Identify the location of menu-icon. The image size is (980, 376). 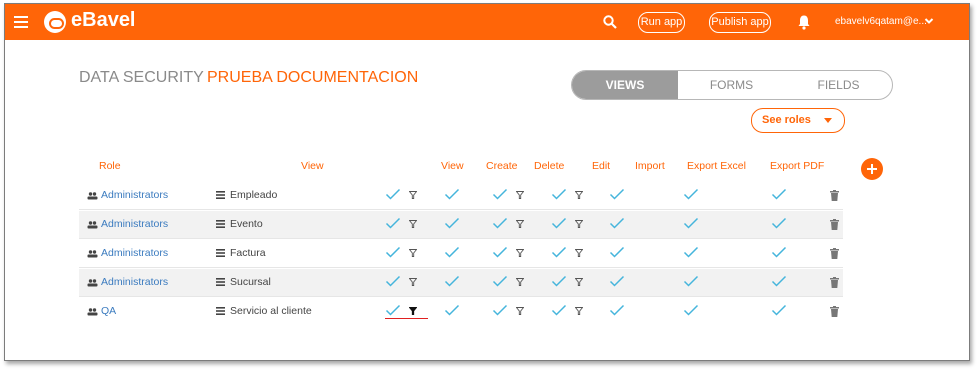
(21, 22).